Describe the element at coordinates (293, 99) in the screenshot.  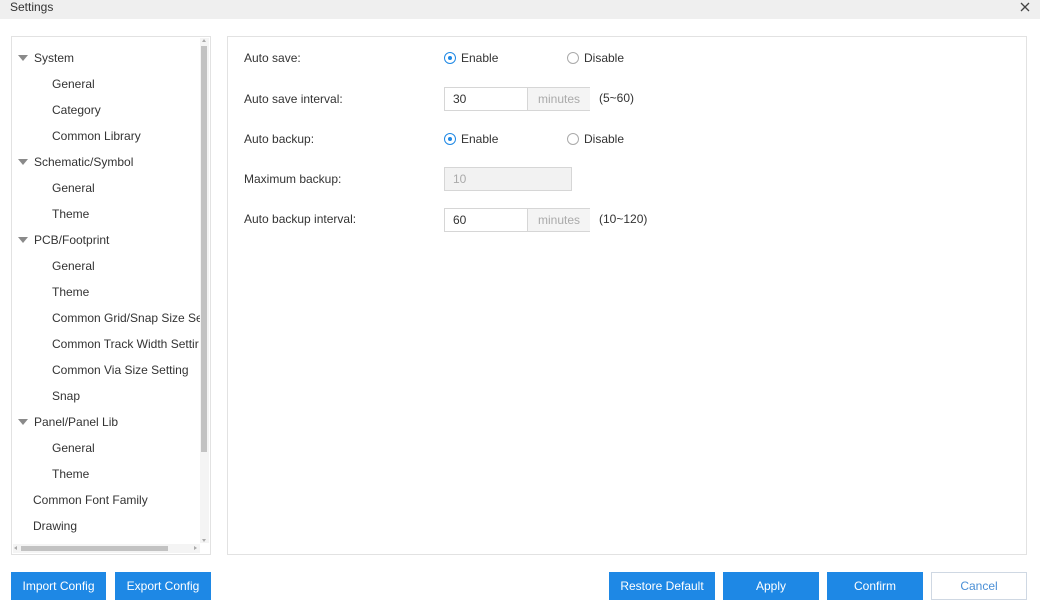
I see `auto-save-interval-label: Auto save interval:` at that location.